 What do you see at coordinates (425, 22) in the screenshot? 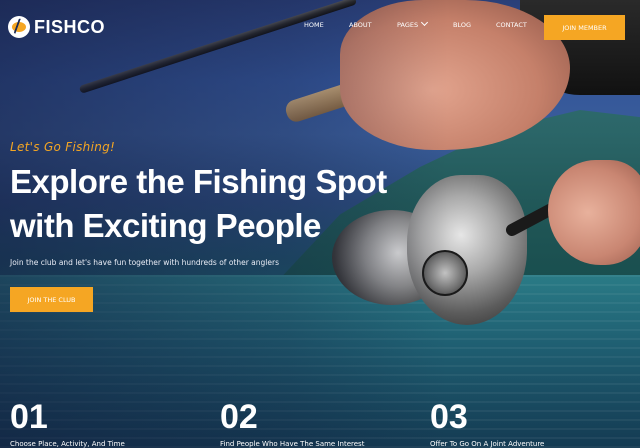
I see `chevron-down-icon` at bounding box center [425, 22].